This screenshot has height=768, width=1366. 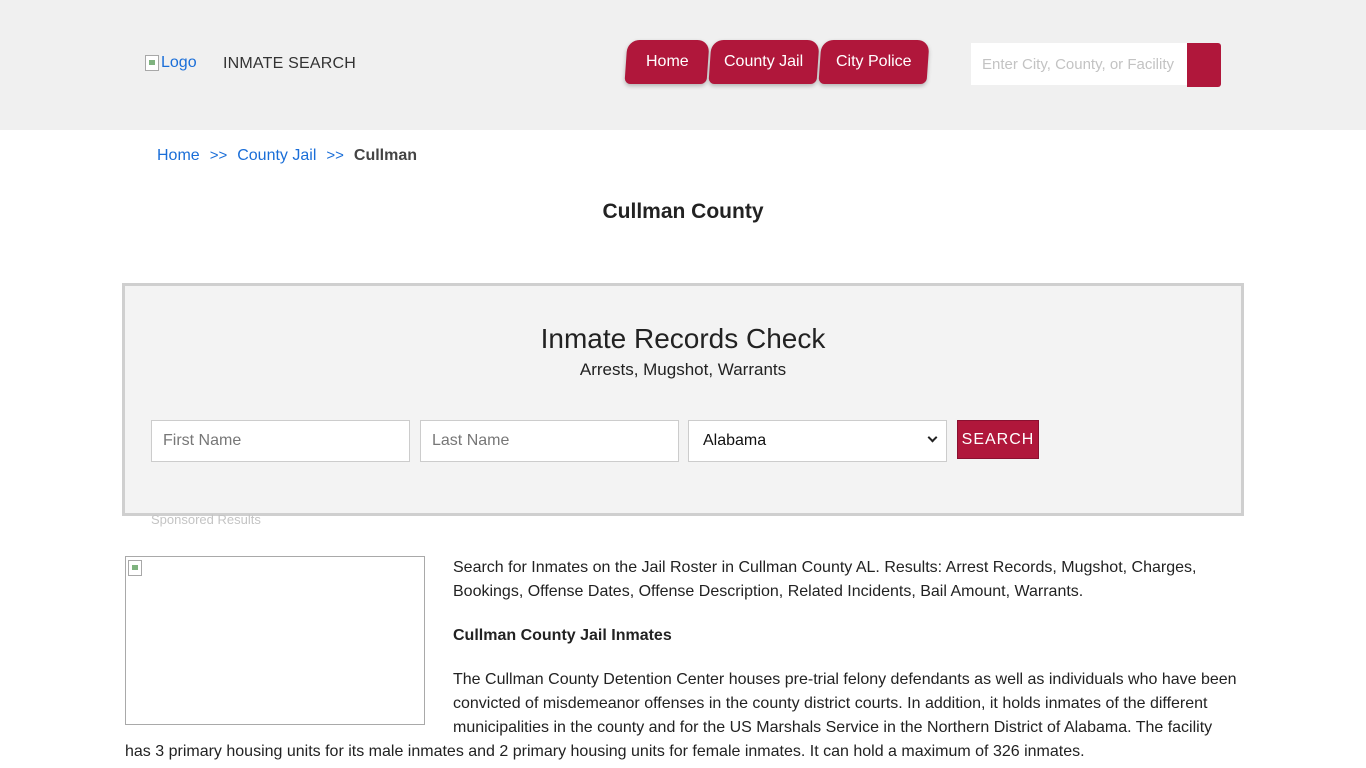 I want to click on breadcrumb: Home >> County Jail >> Cullman, so click(x=287, y=156).